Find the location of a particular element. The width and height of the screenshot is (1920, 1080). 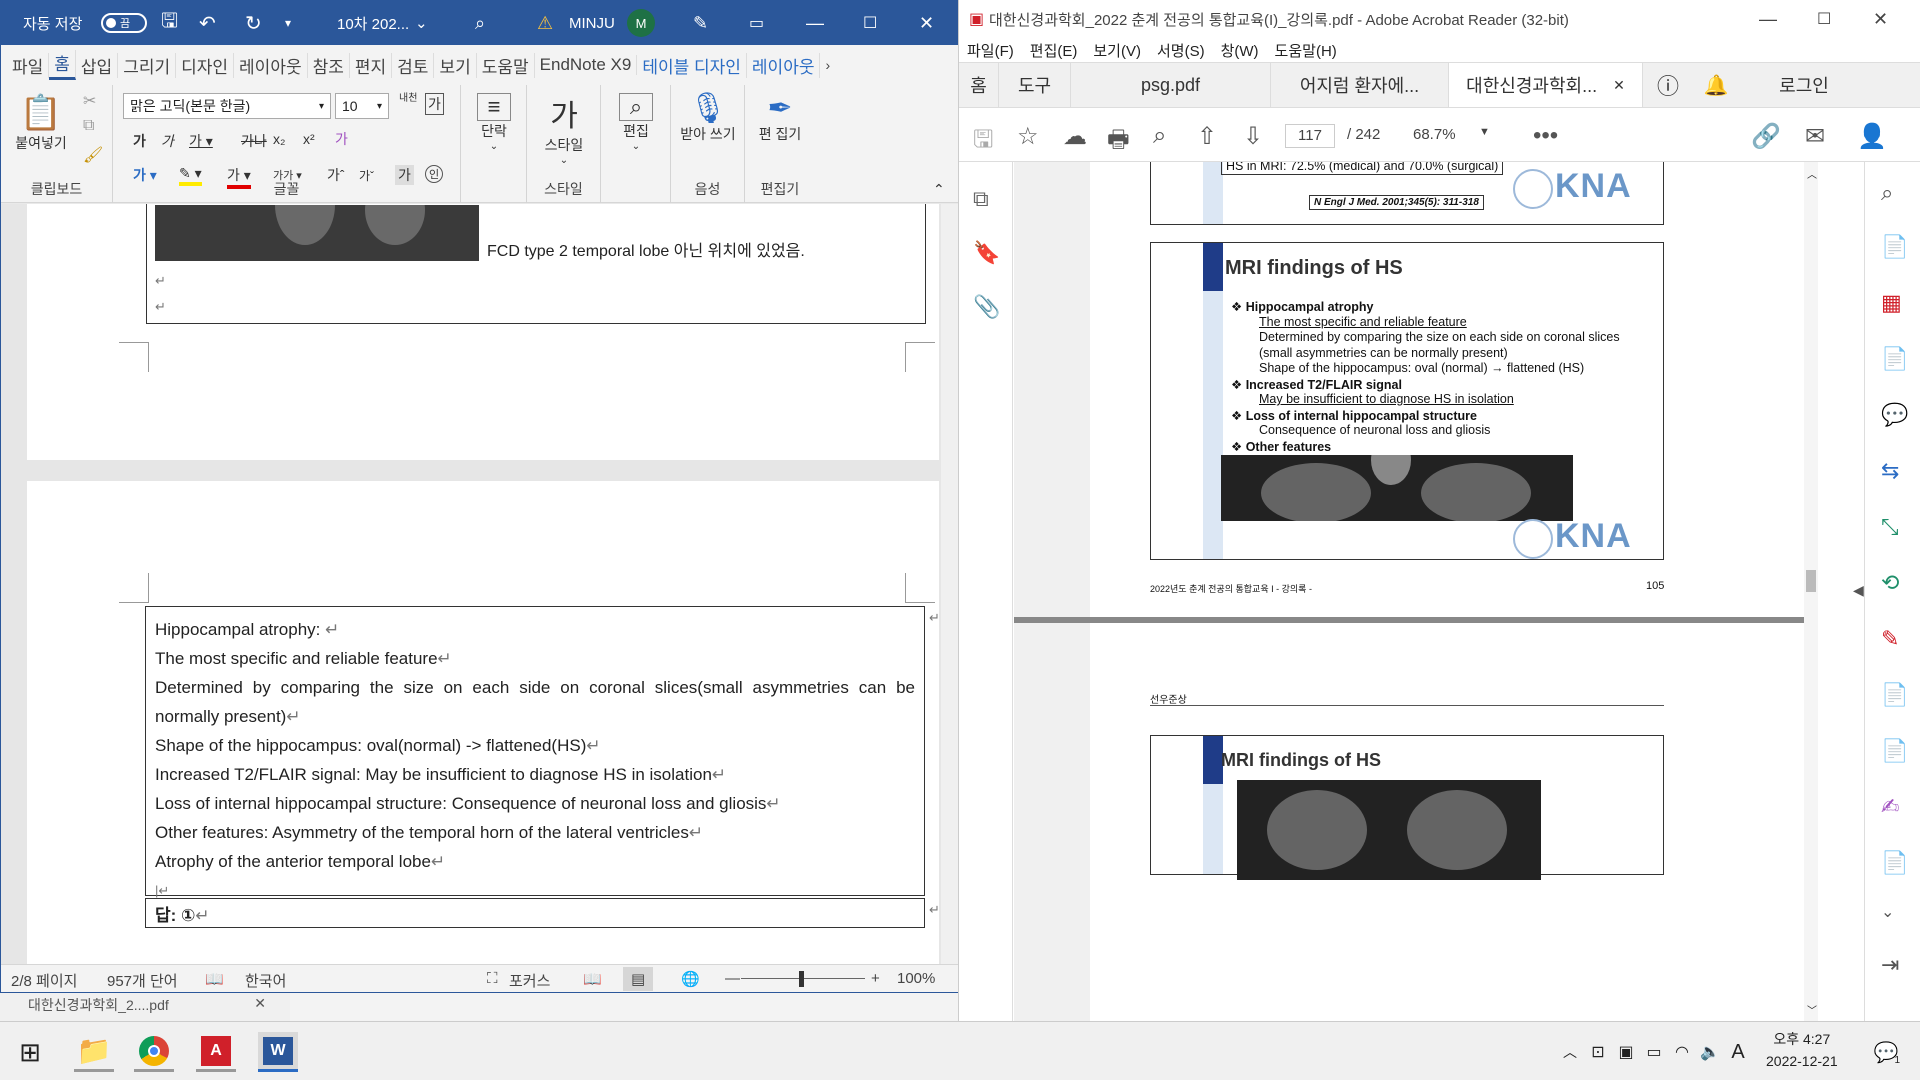

menu-view: 보기(V) is located at coordinates (1117, 50).